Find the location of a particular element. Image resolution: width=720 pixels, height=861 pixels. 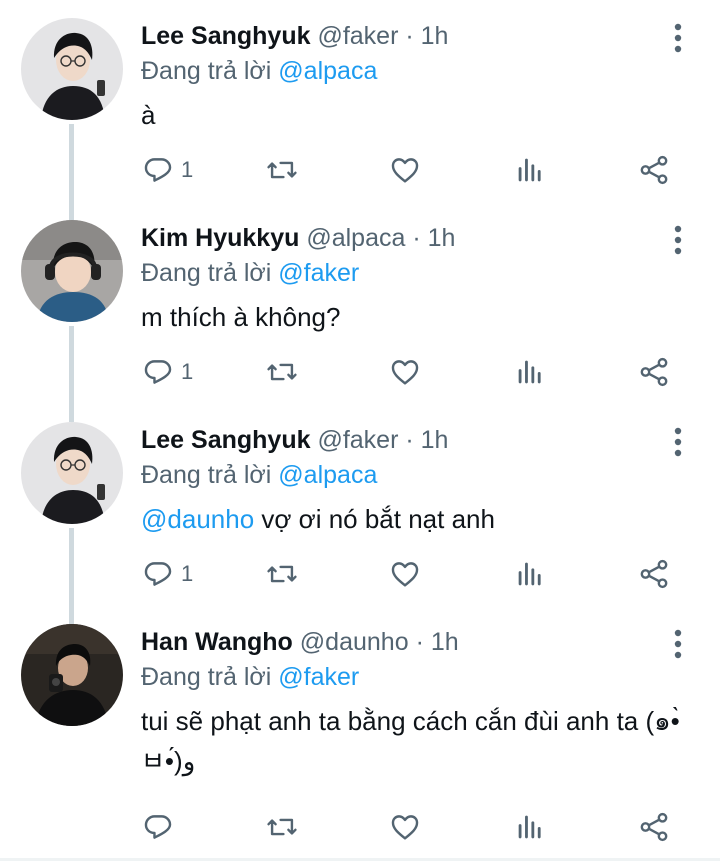

tweet-header: Kim Hyukkyu @alpaca · 1h is located at coordinates (298, 238).